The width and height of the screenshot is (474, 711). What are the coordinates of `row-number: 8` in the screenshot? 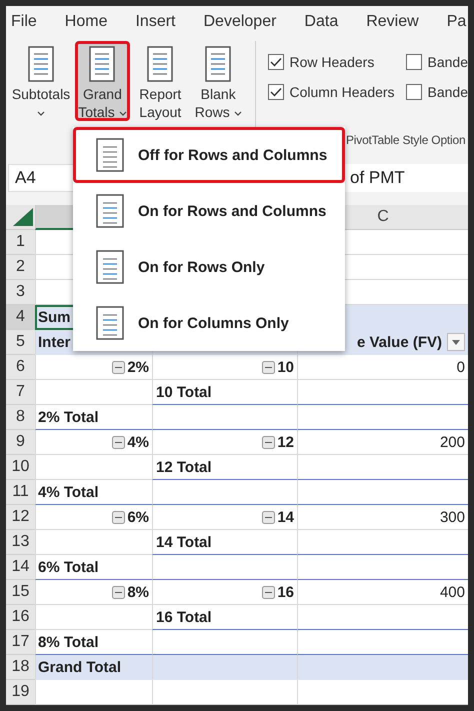 It's located at (20, 417).